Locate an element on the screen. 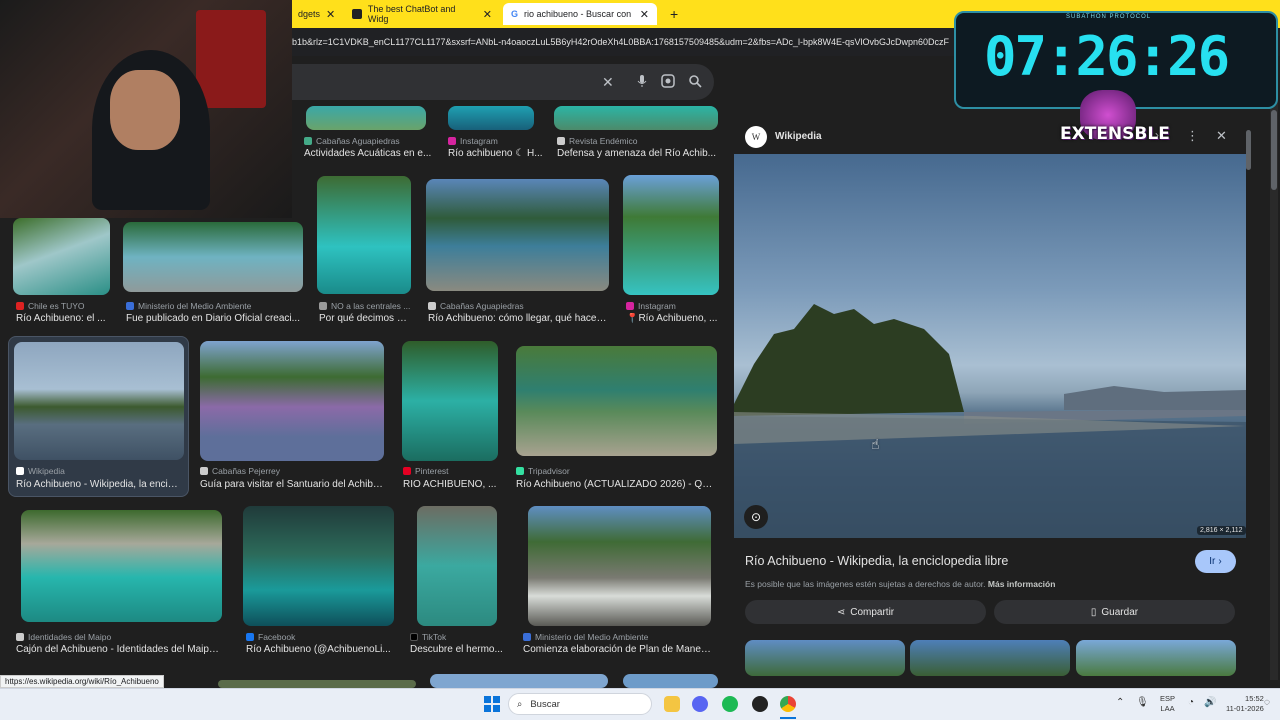  windows-icon is located at coordinates (492, 706).